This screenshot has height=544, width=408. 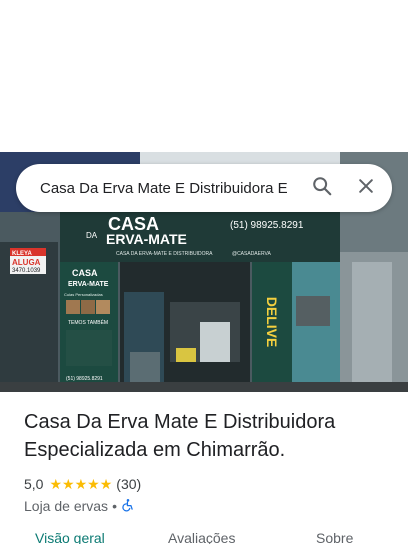 What do you see at coordinates (170, 188) in the screenshot?
I see `search-input: Casa Da Erva Mate E Distribuidora E` at bounding box center [170, 188].